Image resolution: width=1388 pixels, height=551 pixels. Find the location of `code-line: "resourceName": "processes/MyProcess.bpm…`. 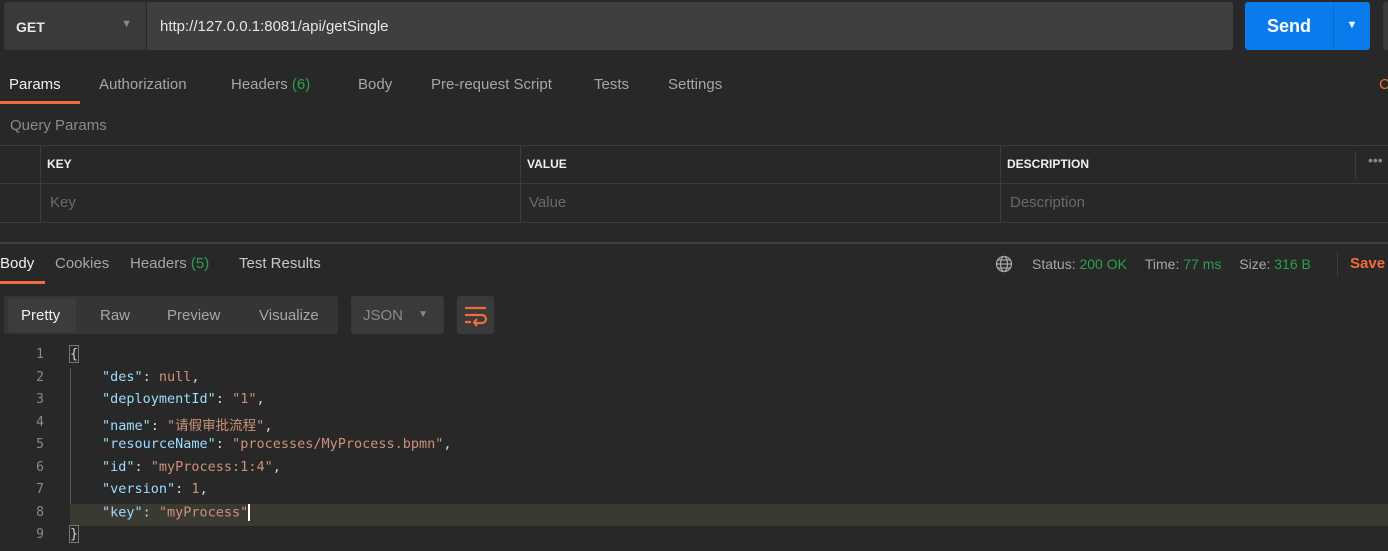

code-line: "resourceName": "processes/MyProcess.bpm… is located at coordinates (277, 444).